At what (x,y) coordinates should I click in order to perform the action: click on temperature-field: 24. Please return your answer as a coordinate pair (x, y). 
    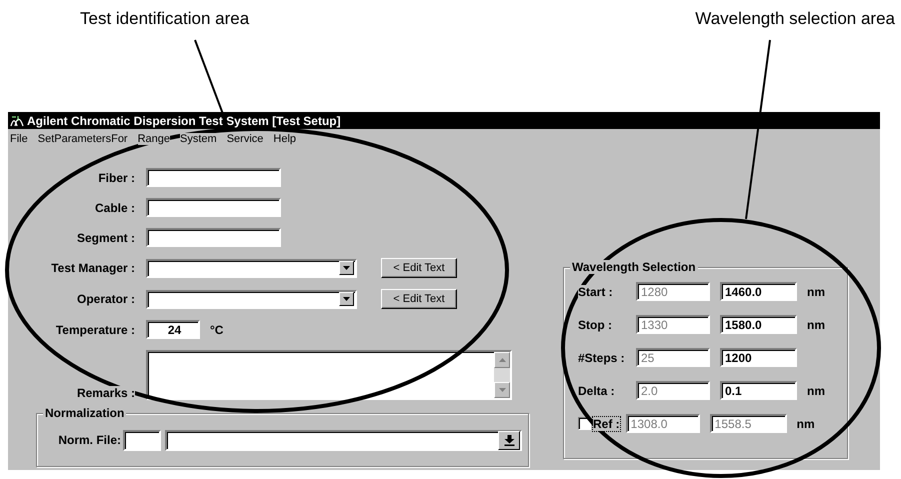
    Looking at the image, I should click on (173, 329).